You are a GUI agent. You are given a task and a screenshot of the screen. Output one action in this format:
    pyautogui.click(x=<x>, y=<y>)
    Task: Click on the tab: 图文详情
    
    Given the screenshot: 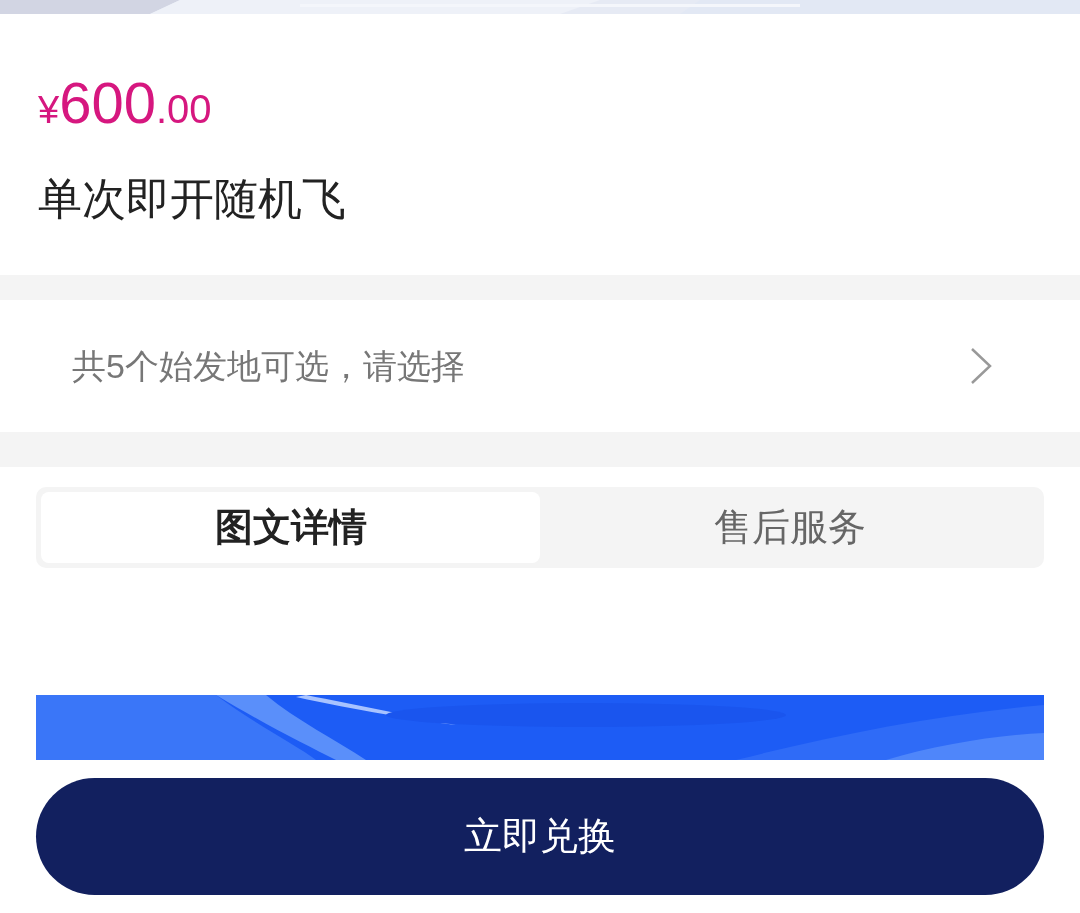 What is the action you would take?
    pyautogui.click(x=290, y=527)
    